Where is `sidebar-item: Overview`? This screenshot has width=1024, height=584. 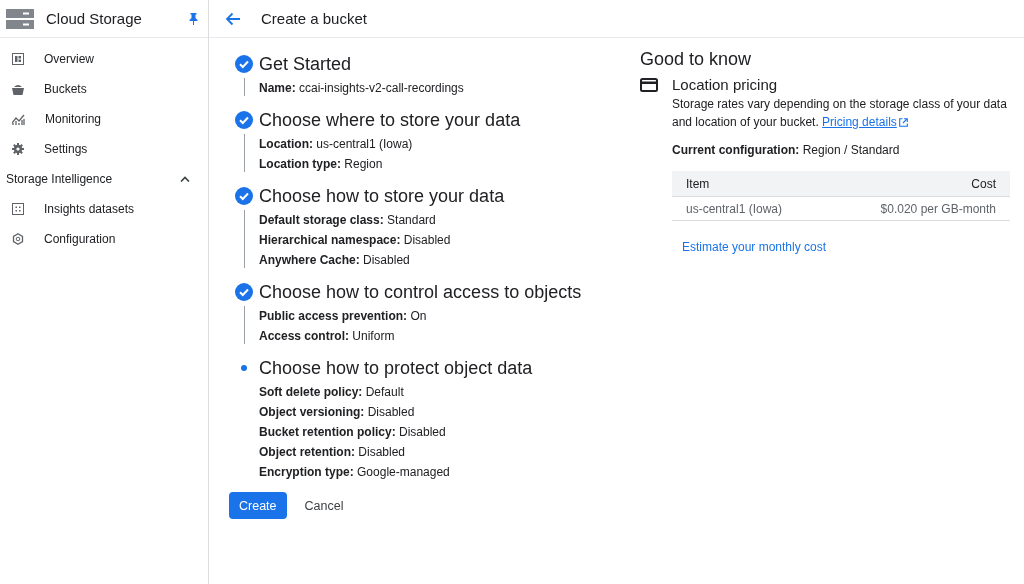
sidebar-item: Overview is located at coordinates (104, 59).